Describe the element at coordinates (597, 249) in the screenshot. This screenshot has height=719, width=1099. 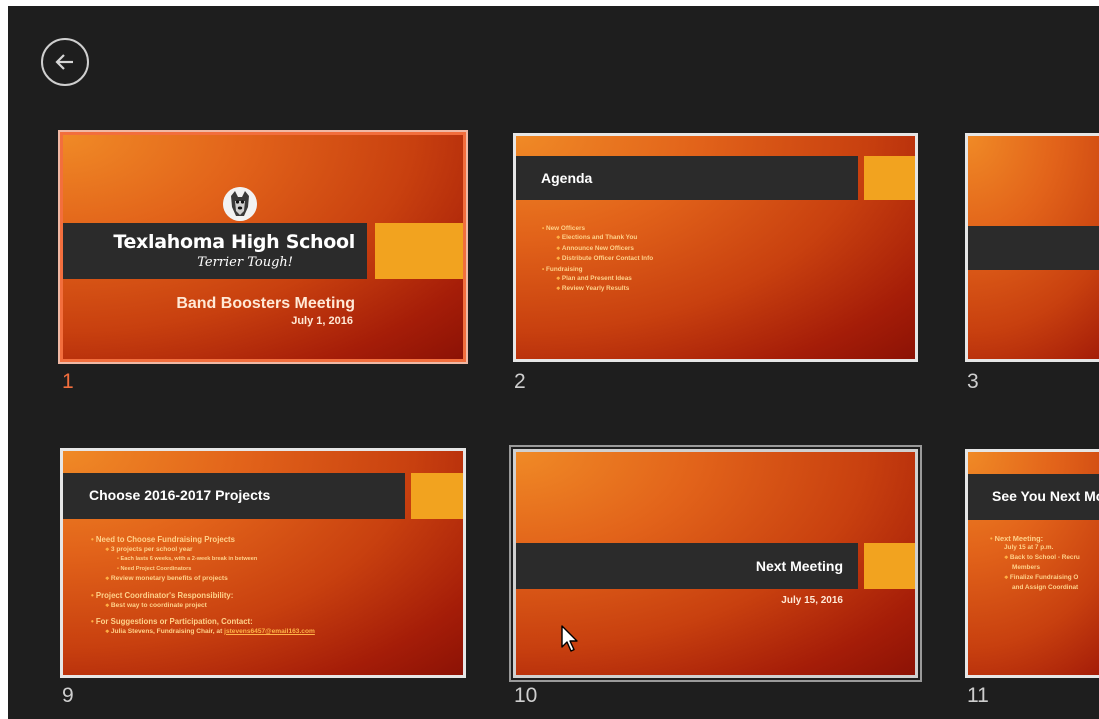
I see `slide-2-bullet: Announce New Officers` at that location.